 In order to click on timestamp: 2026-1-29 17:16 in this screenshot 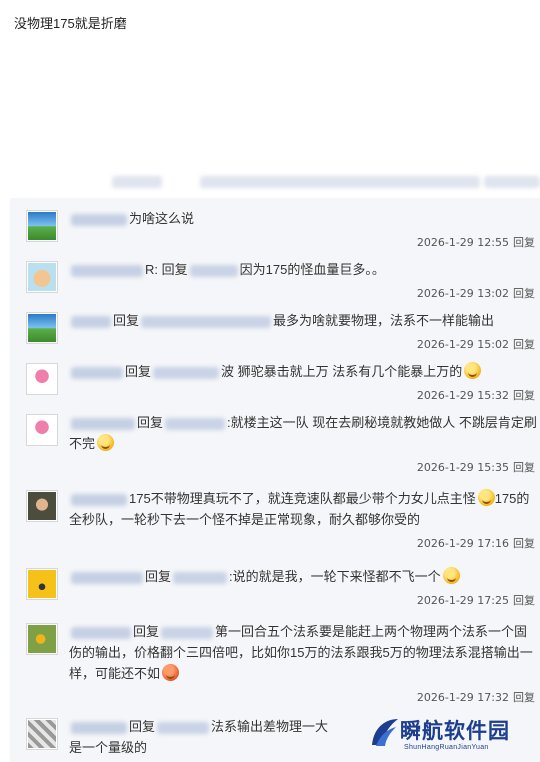, I will do `click(462, 543)`.